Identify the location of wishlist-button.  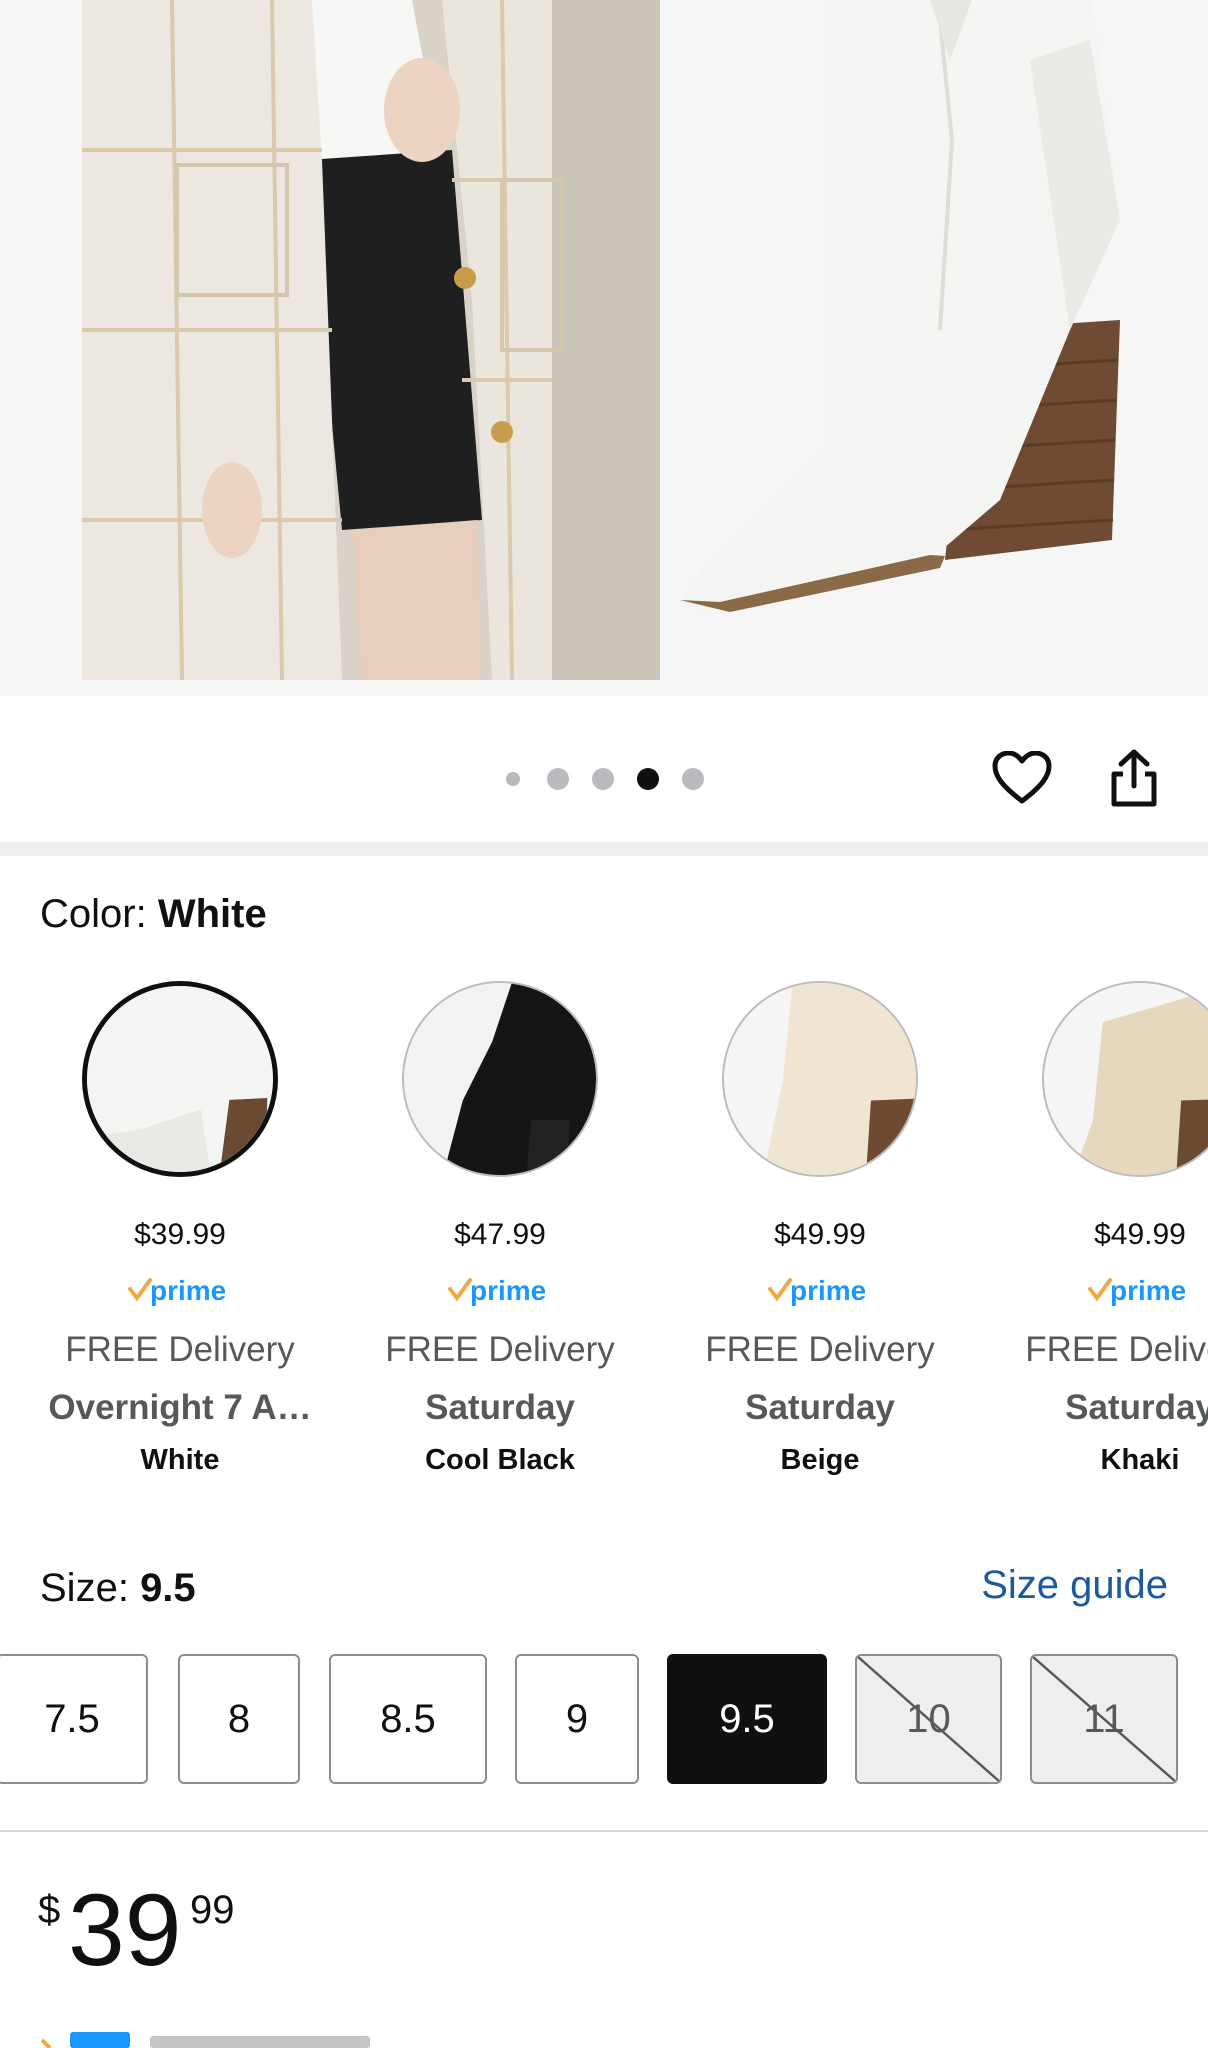
(1022, 778).